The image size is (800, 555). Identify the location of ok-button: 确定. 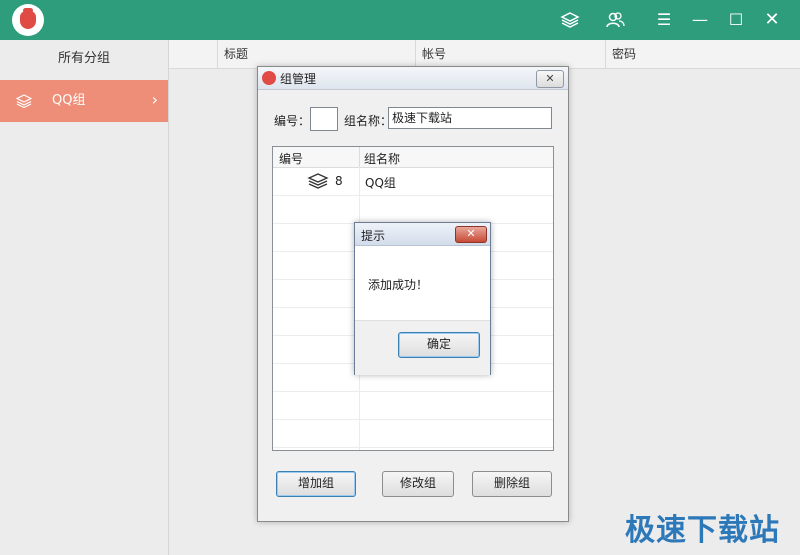
(439, 345).